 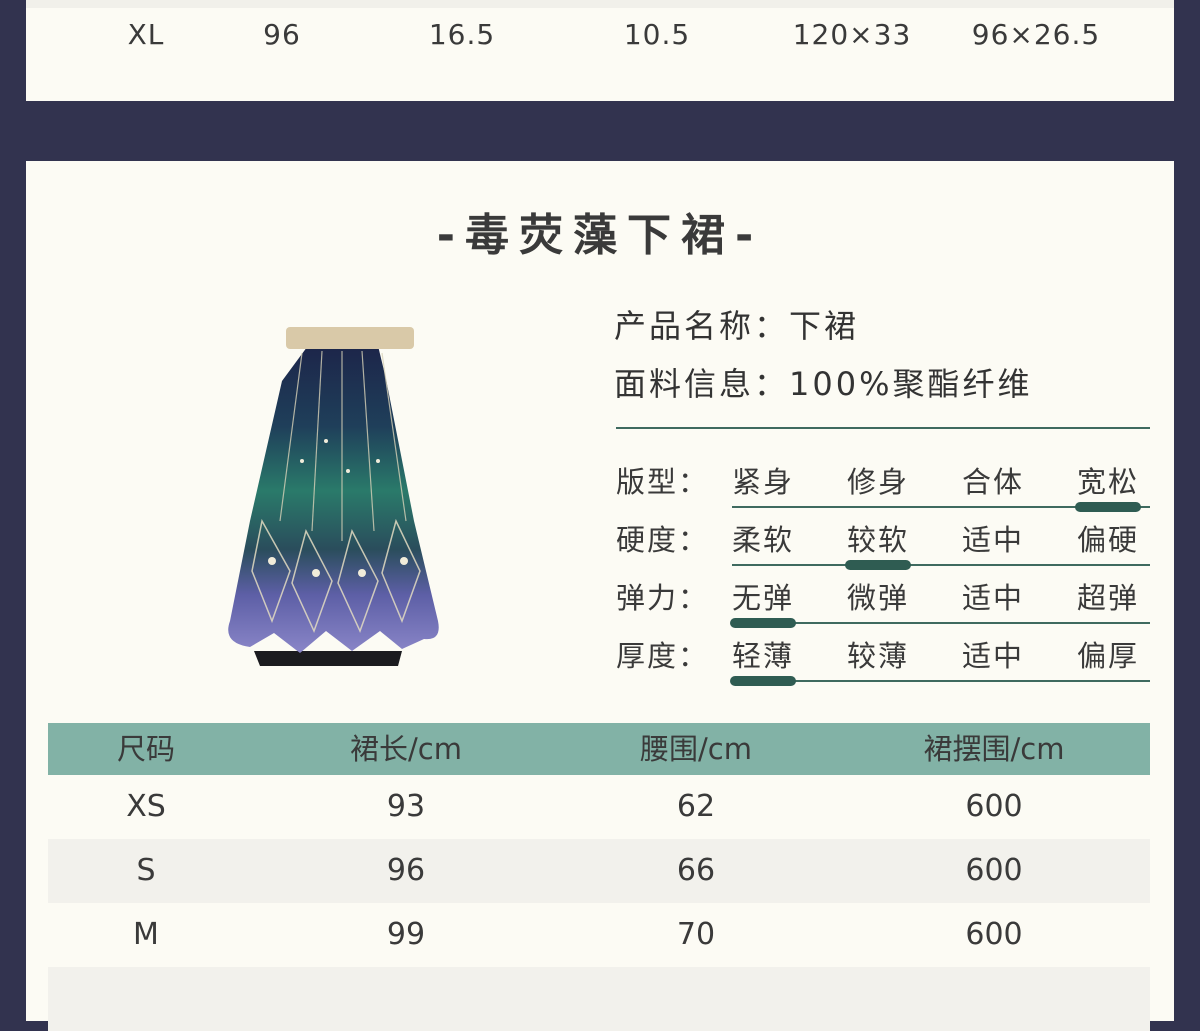 What do you see at coordinates (406, 870) in the screenshot?
I see `length-cell: 96` at bounding box center [406, 870].